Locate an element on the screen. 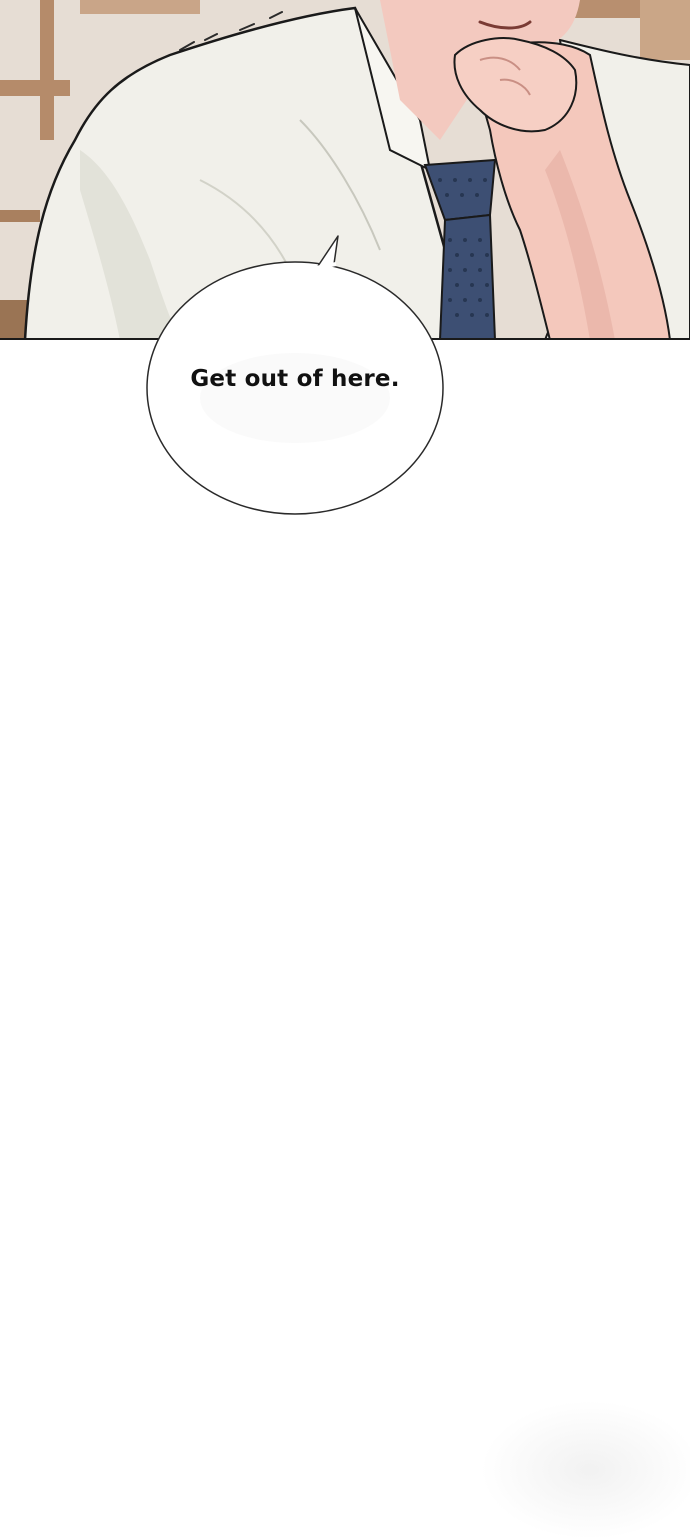 The image size is (690, 1540). wood-frame-lower is located at coordinates (20, 216).